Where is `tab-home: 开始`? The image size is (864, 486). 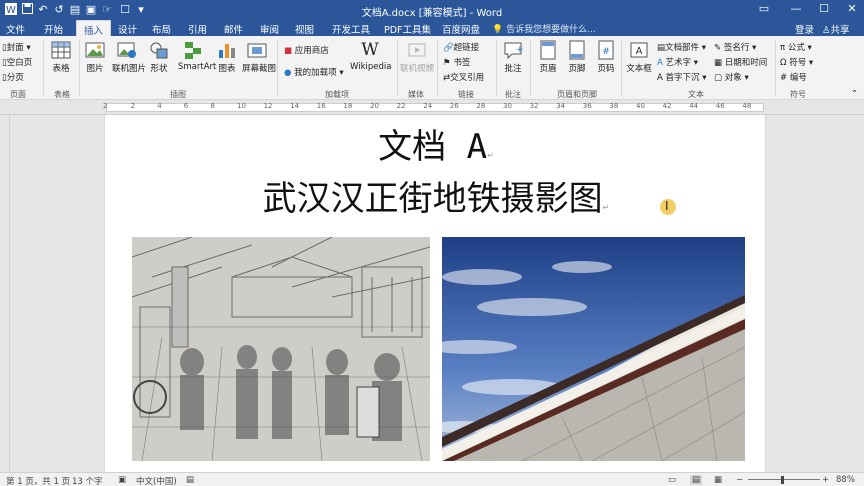 tab-home: 开始 is located at coordinates (53, 29).